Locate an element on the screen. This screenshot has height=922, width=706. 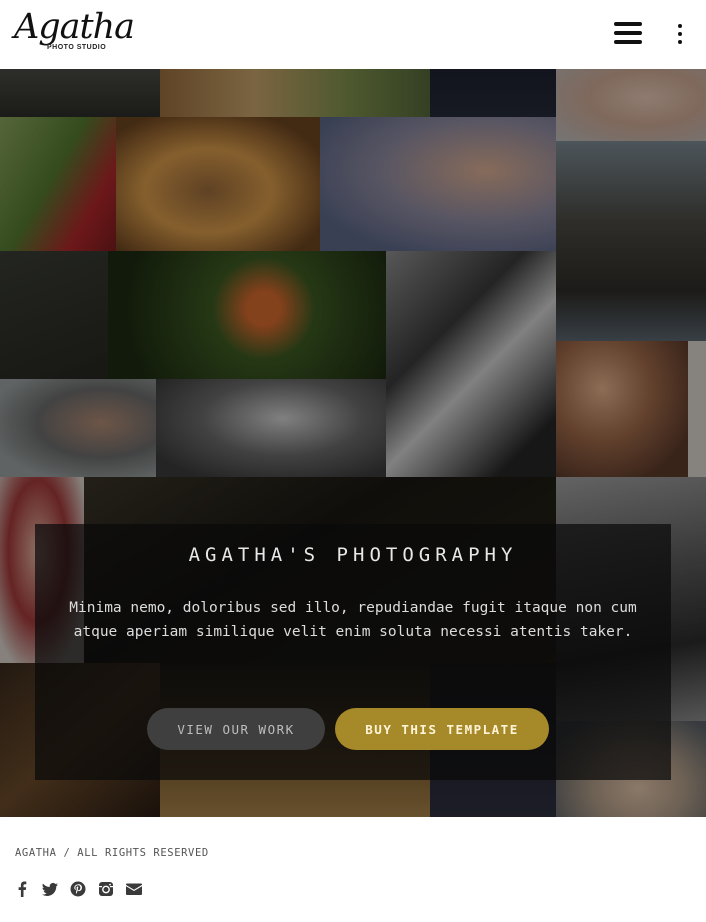
hamburger-menu-icon is located at coordinates (628, 34).